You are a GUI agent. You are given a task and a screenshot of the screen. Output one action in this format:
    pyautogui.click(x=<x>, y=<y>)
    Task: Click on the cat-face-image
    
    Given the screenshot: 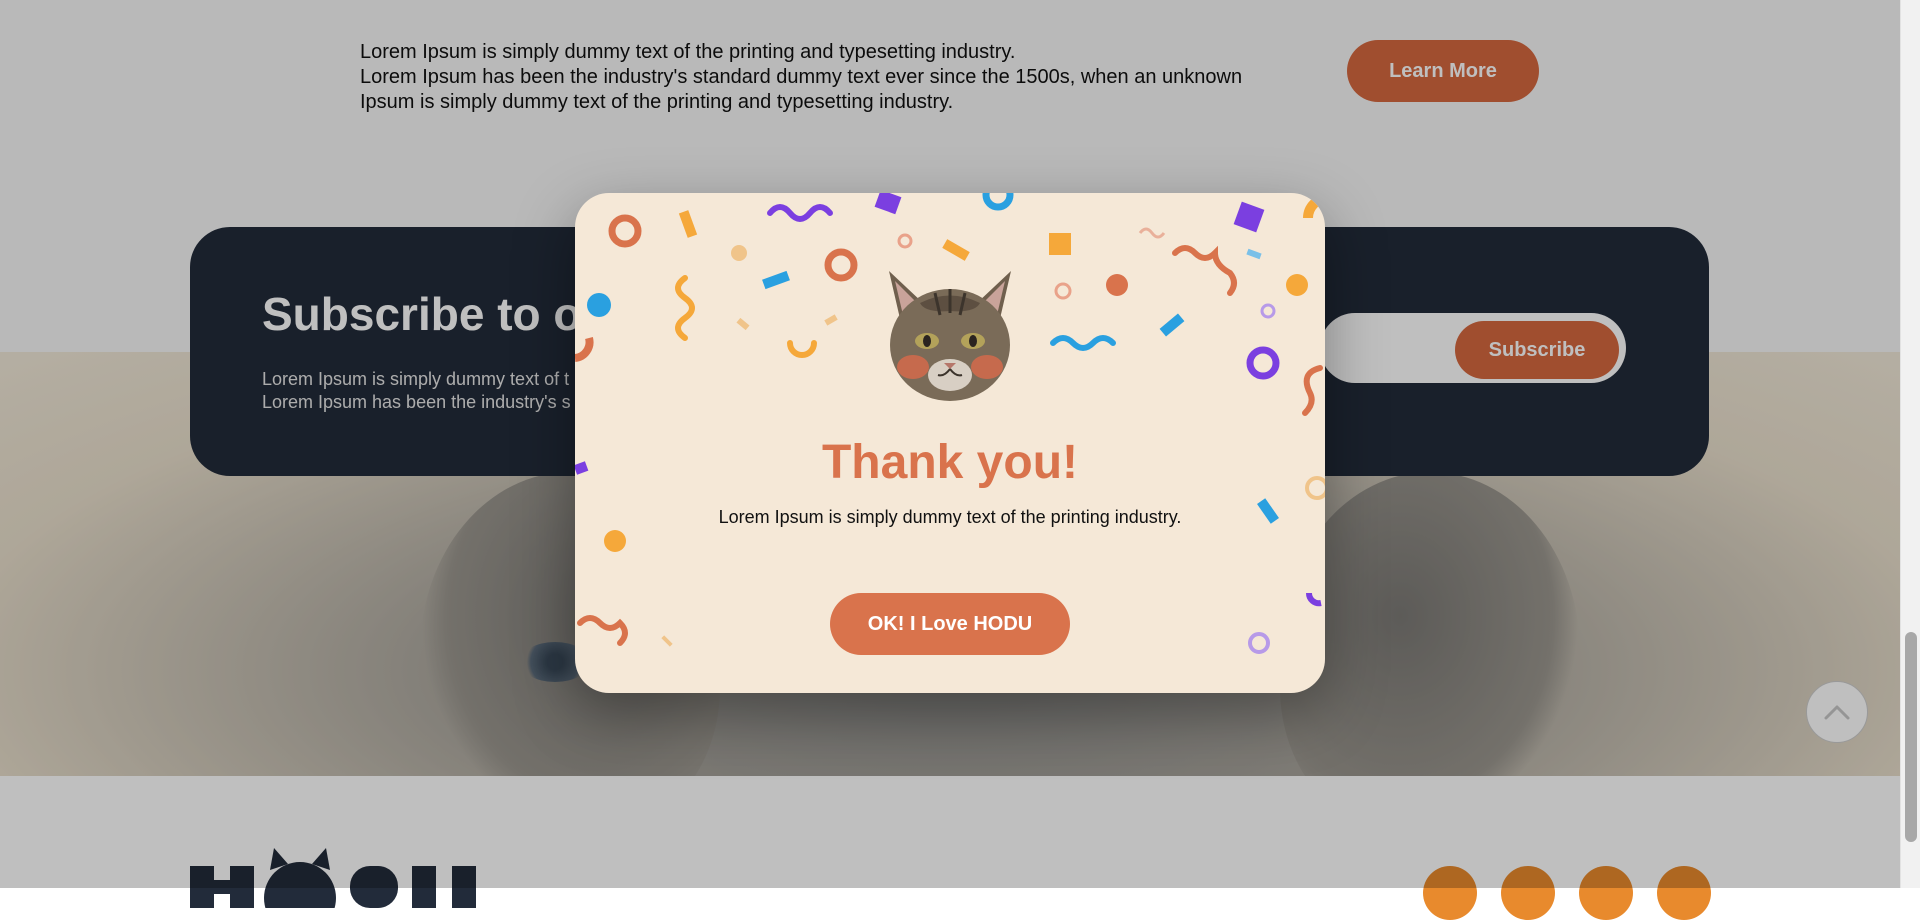 What is the action you would take?
    pyautogui.click(x=950, y=336)
    